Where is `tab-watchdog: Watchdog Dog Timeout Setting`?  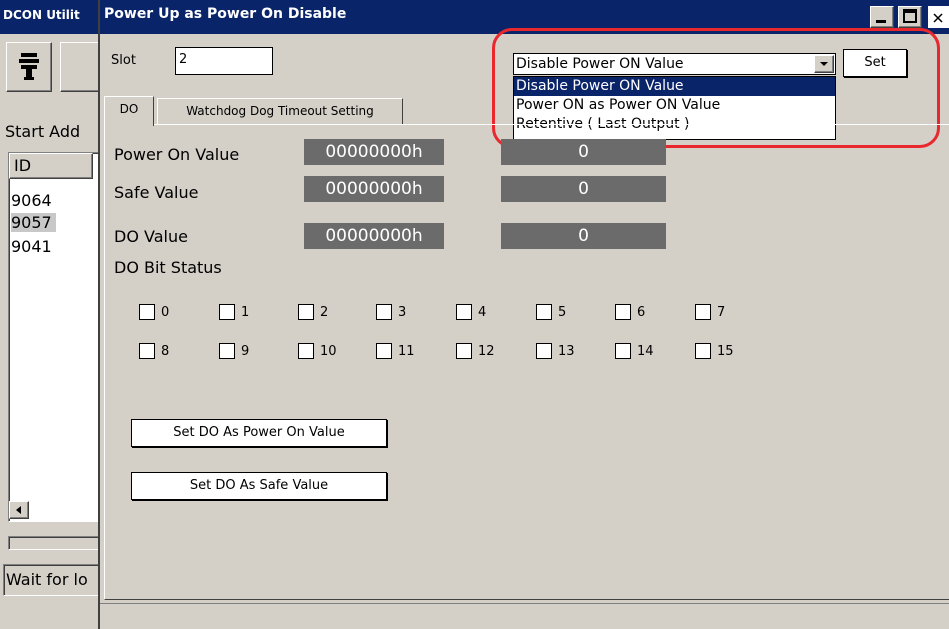
tab-watchdog: Watchdog Dog Timeout Setting is located at coordinates (280, 111).